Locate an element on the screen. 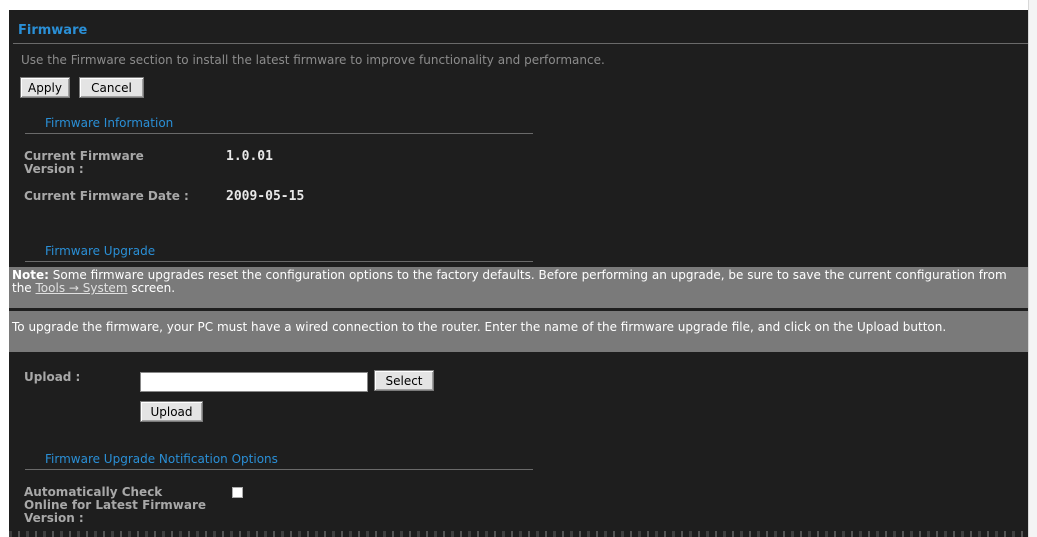 This screenshot has height=537, width=1037. firmware-upgrade-divider is located at coordinates (279, 261).